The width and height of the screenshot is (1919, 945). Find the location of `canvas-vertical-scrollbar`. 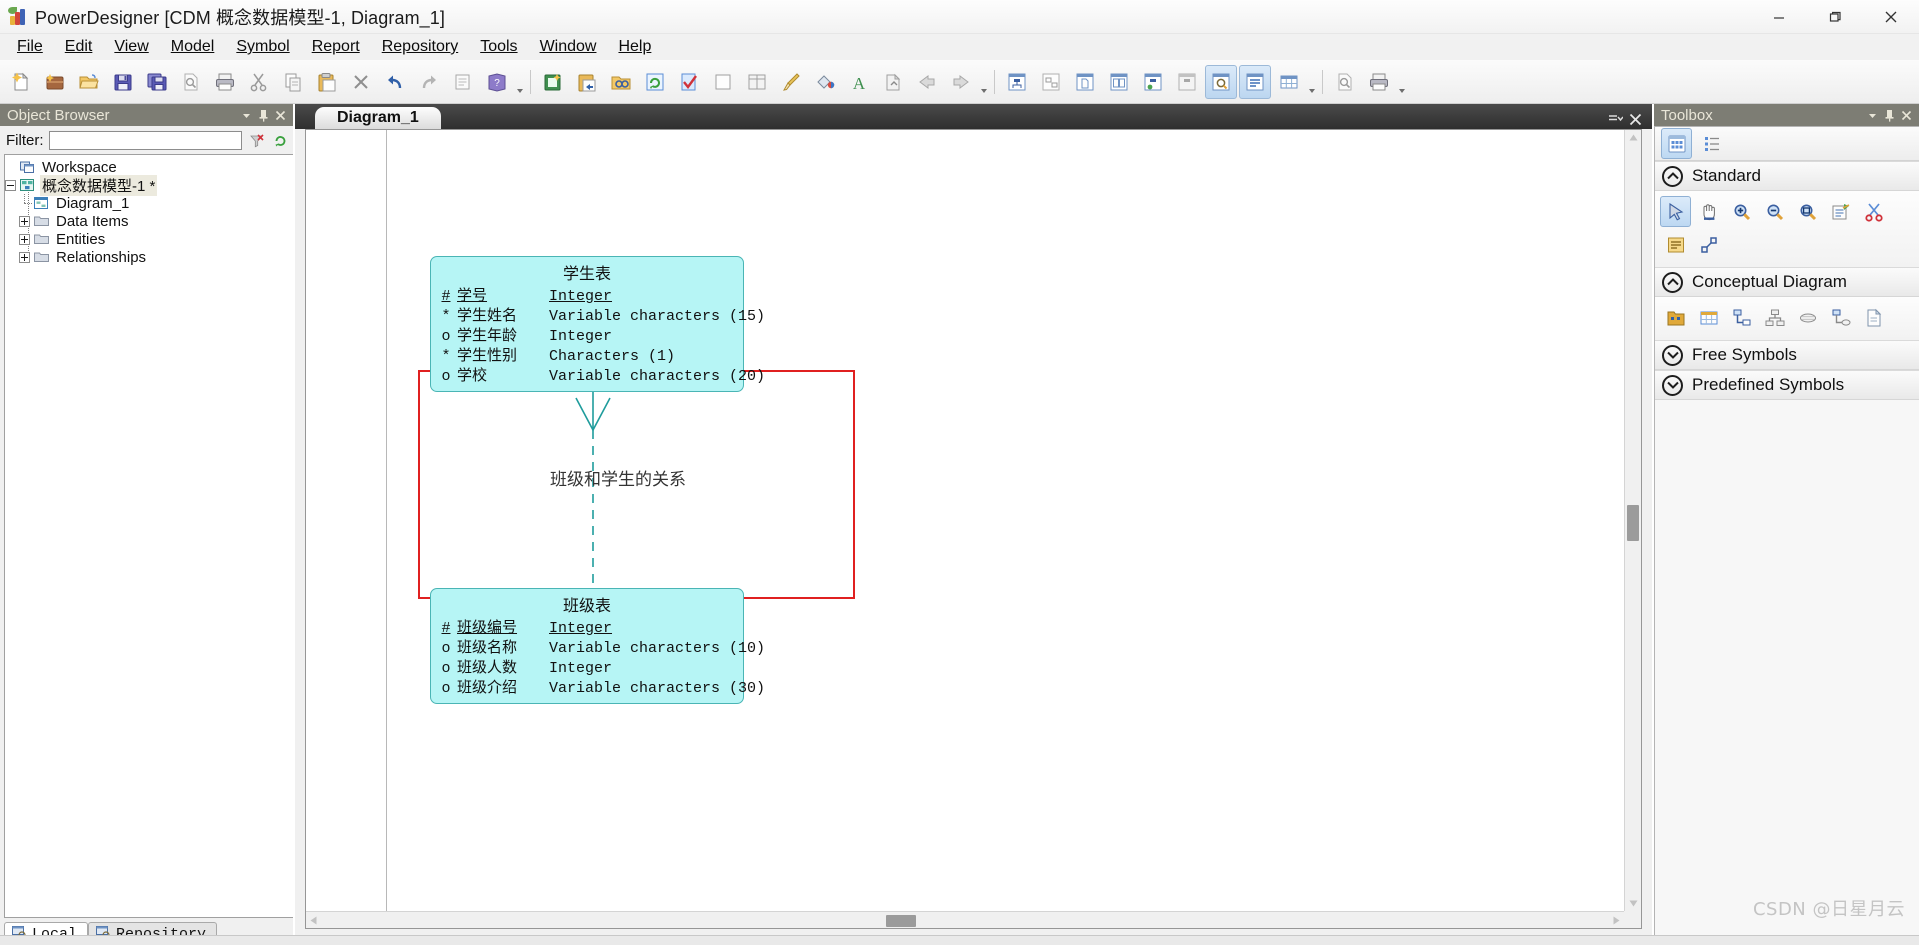

canvas-vertical-scrollbar is located at coordinates (1632, 520).